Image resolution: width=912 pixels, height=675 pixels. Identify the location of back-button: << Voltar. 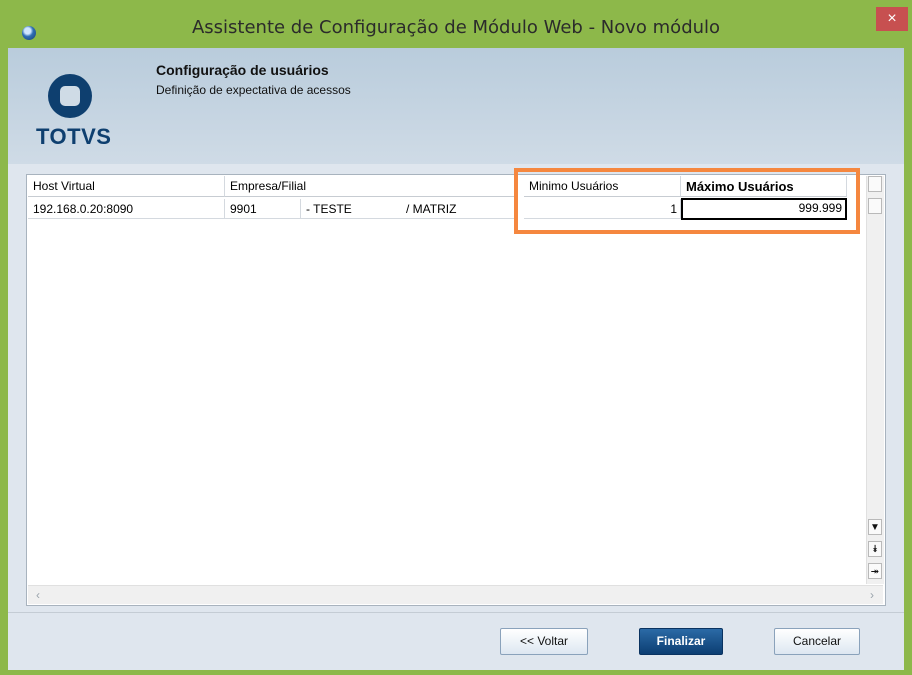
(544, 641).